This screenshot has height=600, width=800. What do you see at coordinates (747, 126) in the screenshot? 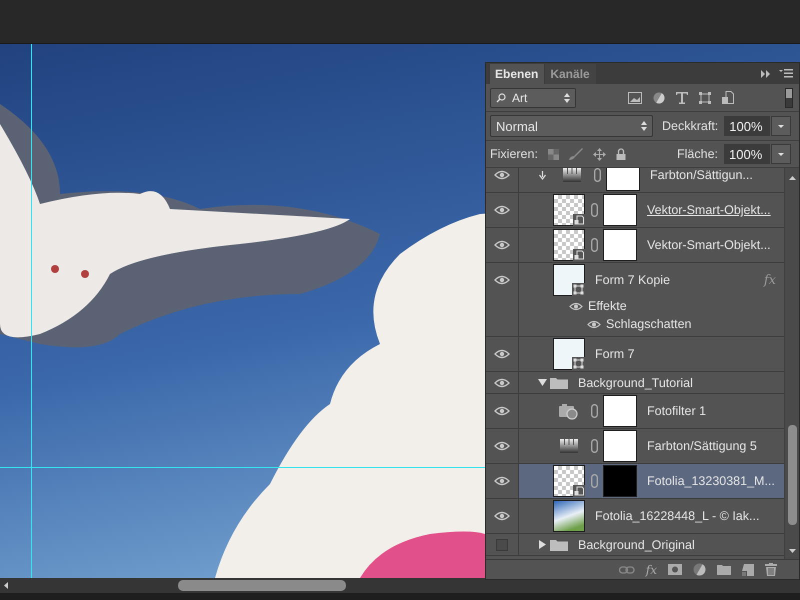
I see `opacity-field: 100%` at bounding box center [747, 126].